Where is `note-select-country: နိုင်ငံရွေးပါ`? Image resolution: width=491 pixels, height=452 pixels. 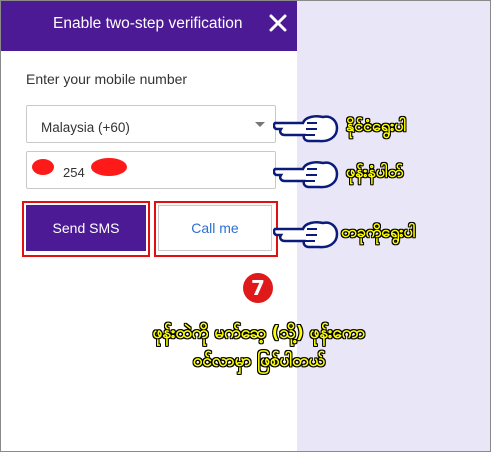
note-select-country: နိုင်ငံရွေးပါ is located at coordinates (376, 125).